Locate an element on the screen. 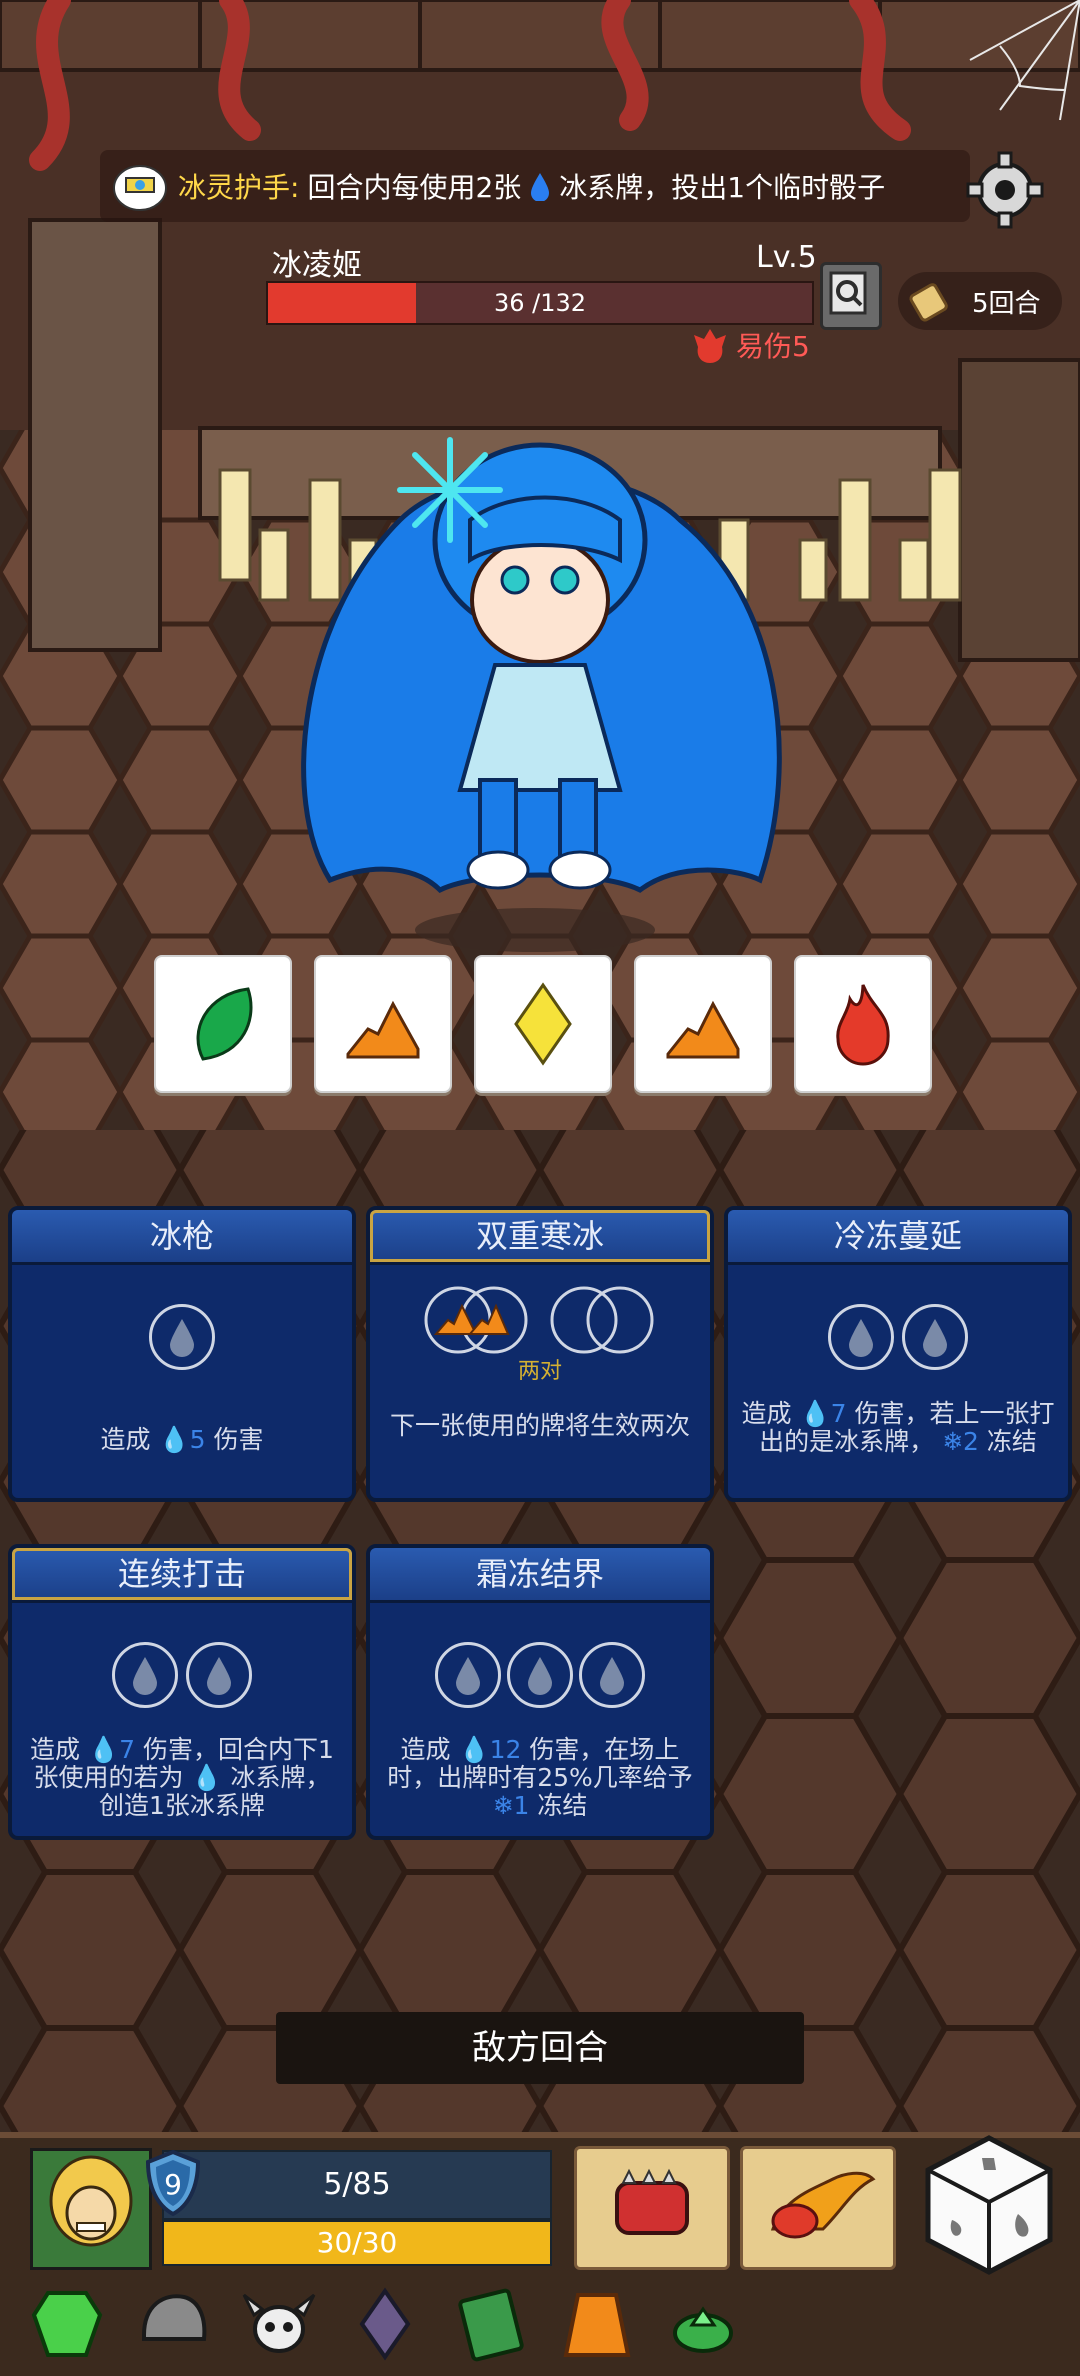 Image resolution: width=1080 pixels, height=2376 pixels. enemy-hp-text: 36 /132 is located at coordinates (540, 303).